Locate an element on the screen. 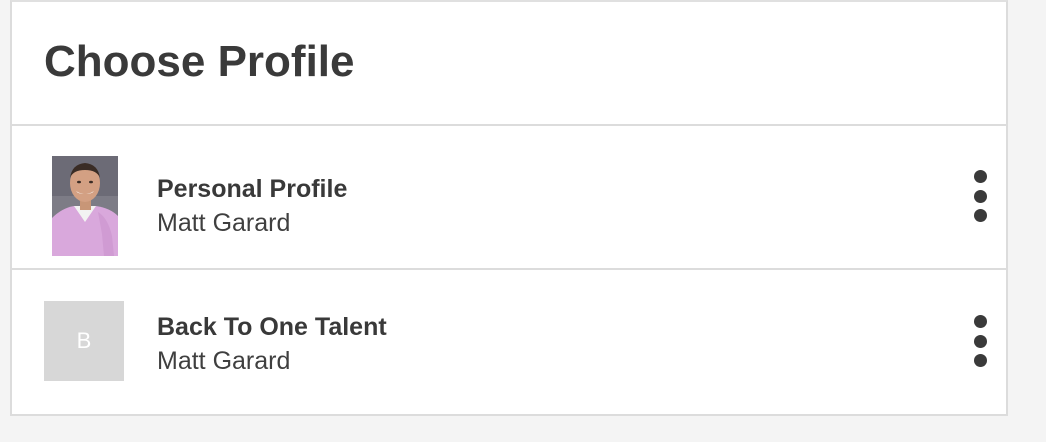  page-title: Choose Profile is located at coordinates (199, 61).